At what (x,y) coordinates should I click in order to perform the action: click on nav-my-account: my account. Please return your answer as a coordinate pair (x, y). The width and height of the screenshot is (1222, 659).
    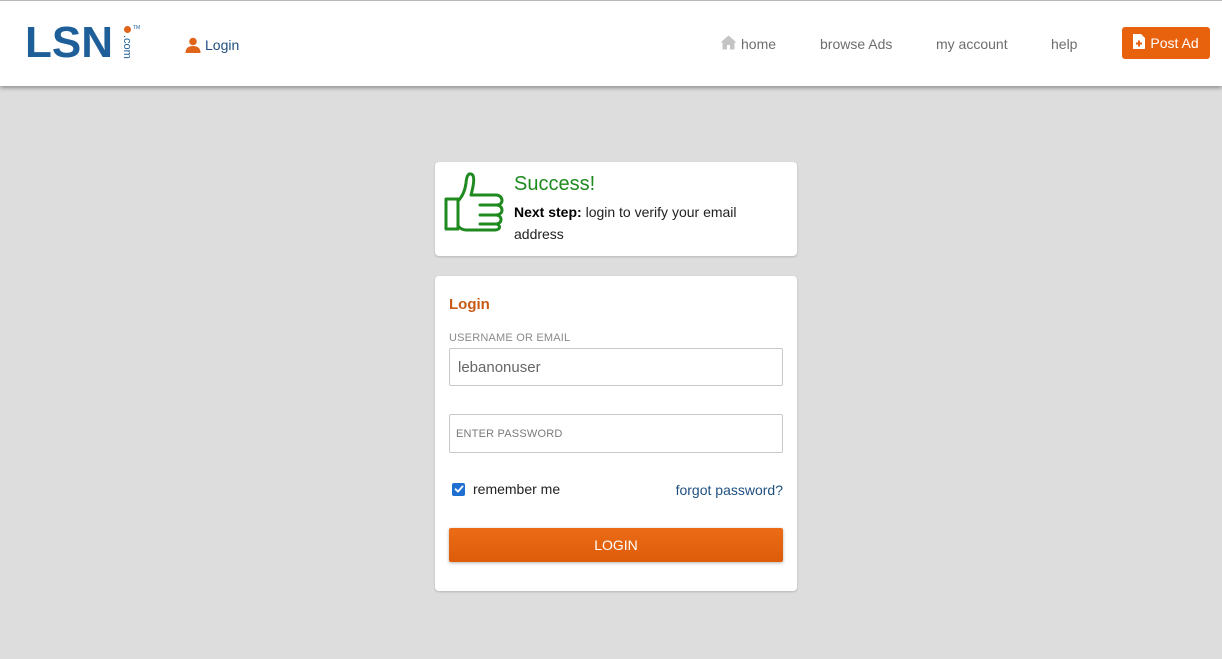
    Looking at the image, I should click on (972, 44).